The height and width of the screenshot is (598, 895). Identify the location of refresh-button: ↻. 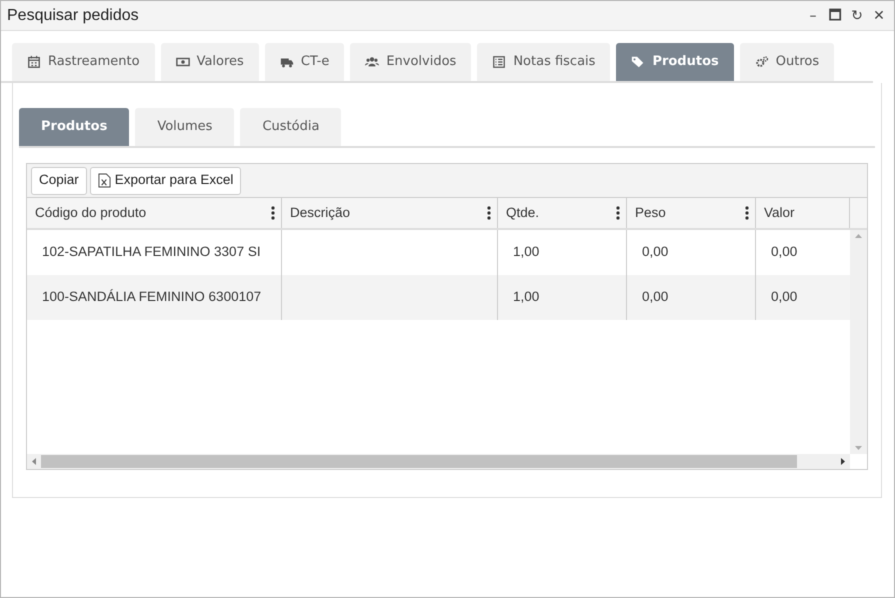
(857, 15).